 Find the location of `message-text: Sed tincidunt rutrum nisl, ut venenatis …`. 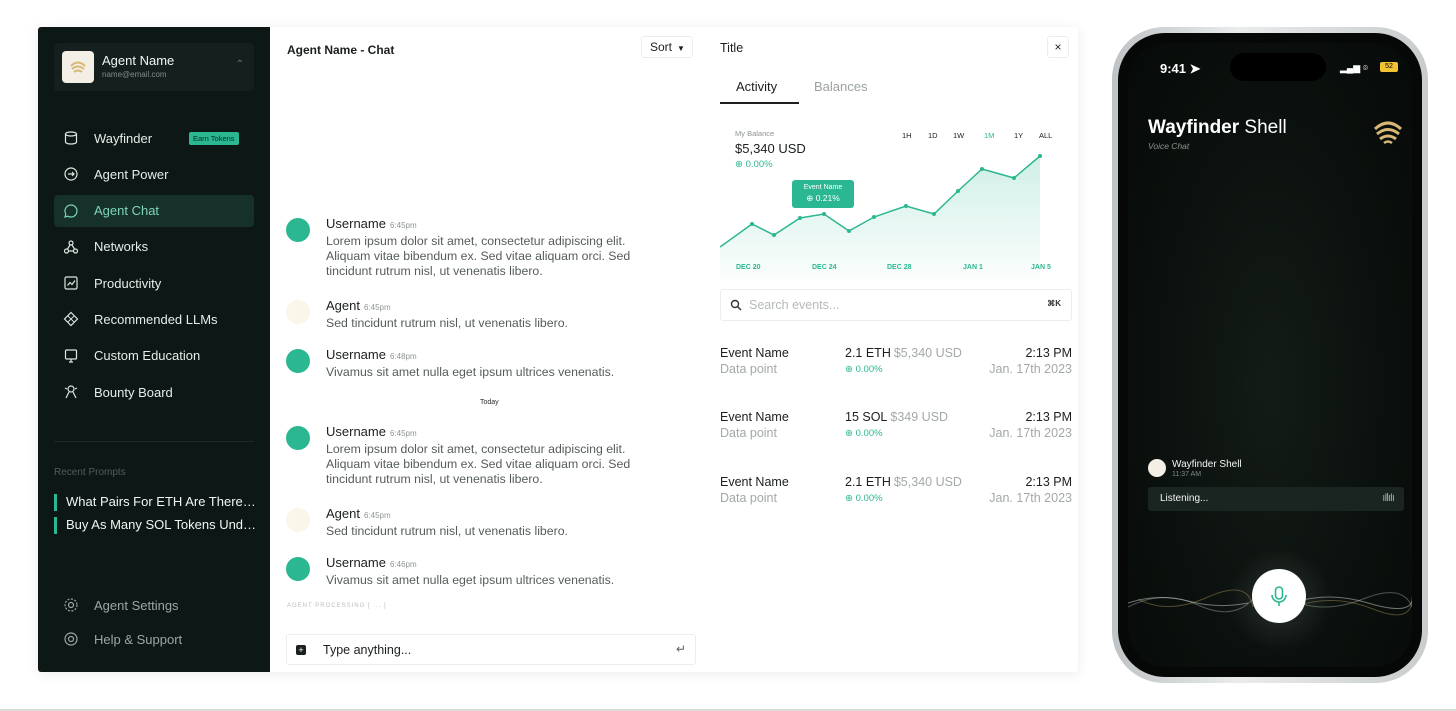

message-text: Sed tincidunt rutrum nisl, ut venenatis … is located at coordinates (447, 531).